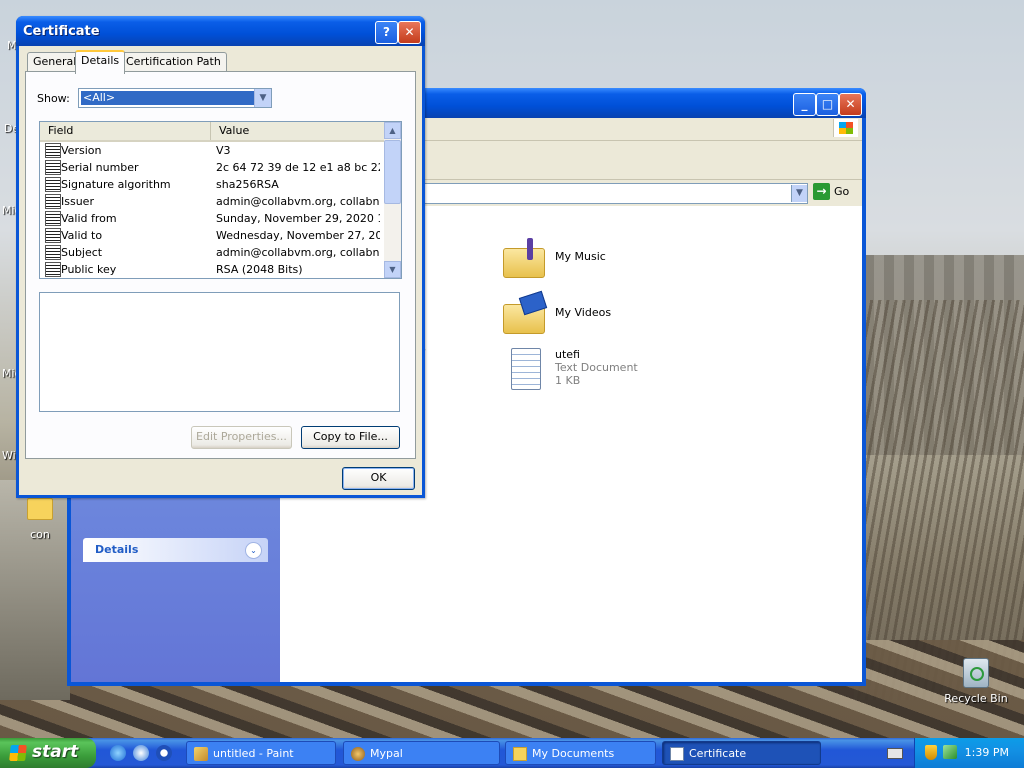 Image resolution: width=1024 pixels, height=768 pixels. Describe the element at coordinates (61, 31) in the screenshot. I see `dialog-title: Certificate` at that location.